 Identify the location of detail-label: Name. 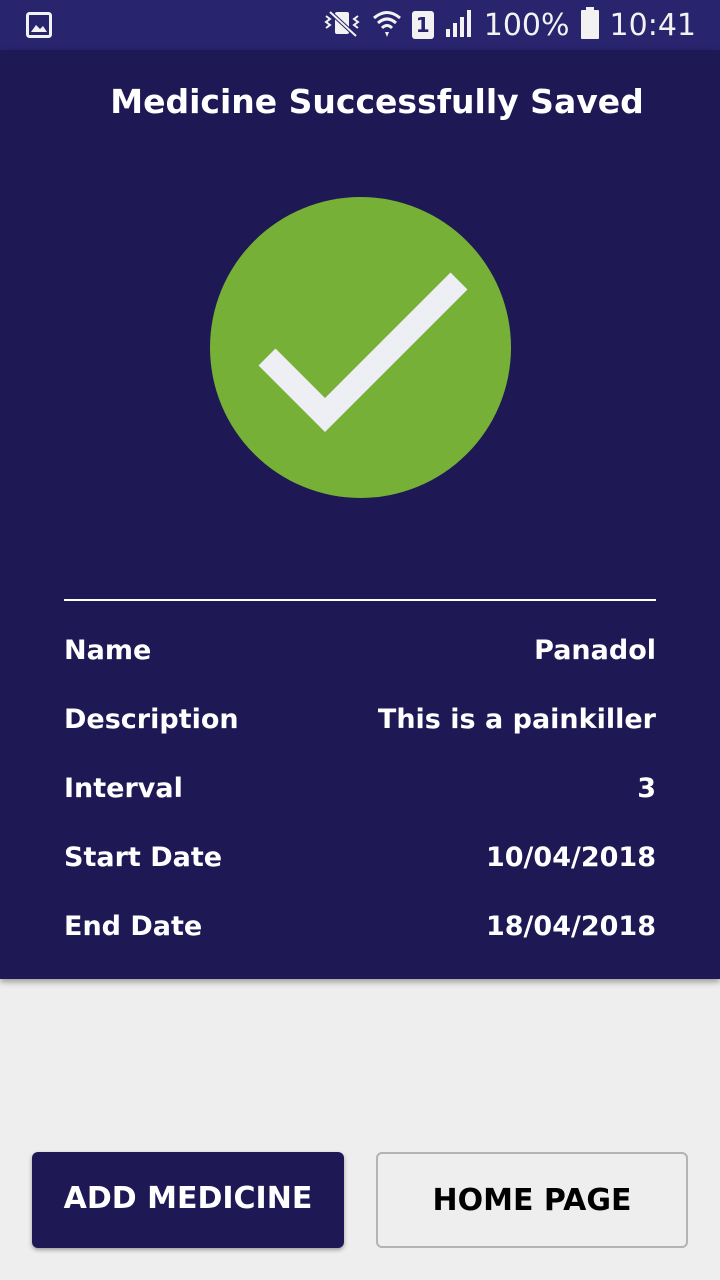
(108, 650).